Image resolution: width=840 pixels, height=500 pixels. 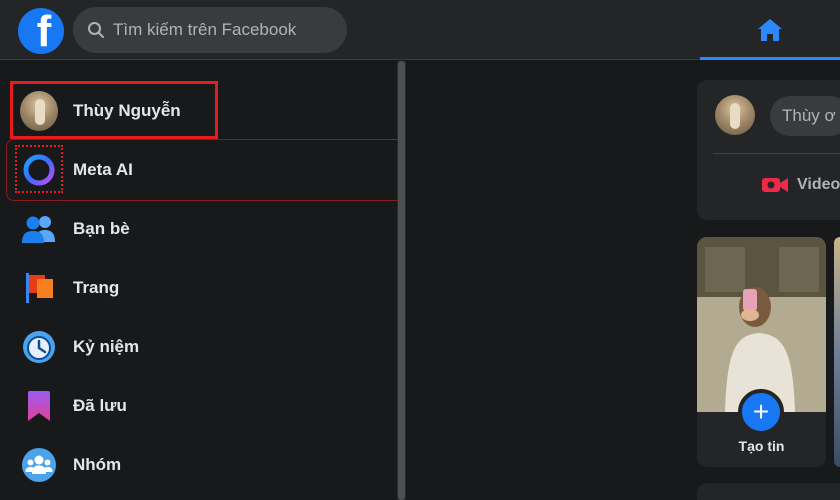 What do you see at coordinates (39, 288) in the screenshot?
I see `pages-flag-icon` at bounding box center [39, 288].